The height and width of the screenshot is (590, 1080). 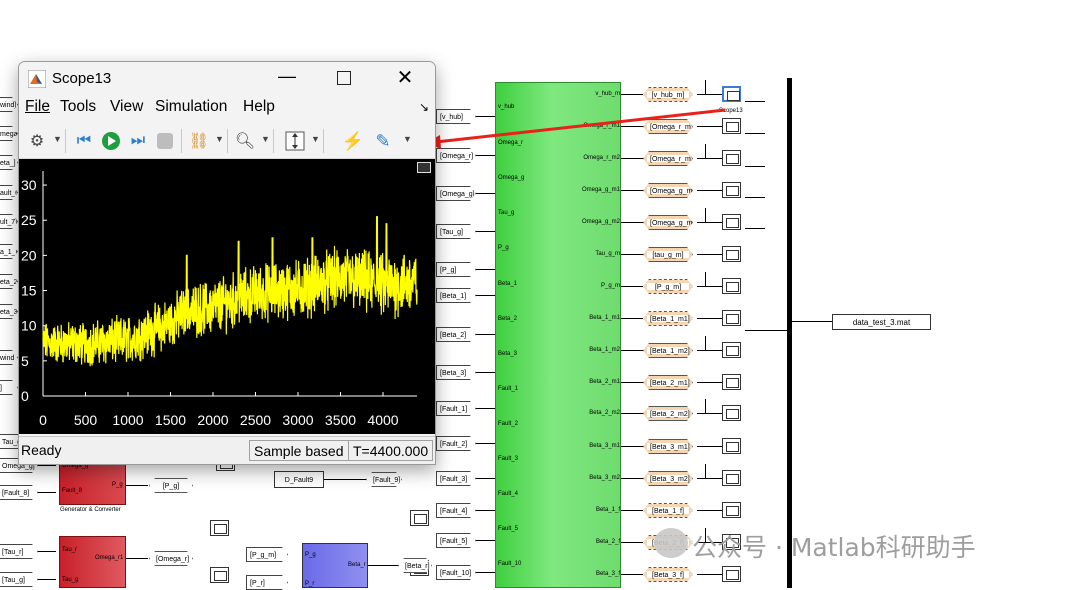 I want to click on left-from-tag: eta_3_, so click(x=9, y=311).